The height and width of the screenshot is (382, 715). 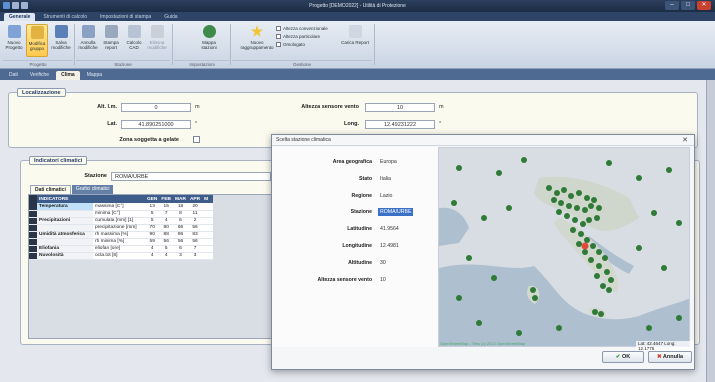 I want to click on altezza-vento-input: 10, so click(x=400, y=107).